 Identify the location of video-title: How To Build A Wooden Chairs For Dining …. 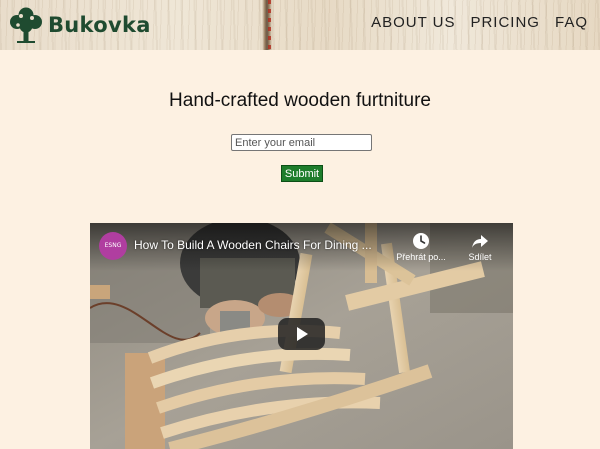
(254, 245).